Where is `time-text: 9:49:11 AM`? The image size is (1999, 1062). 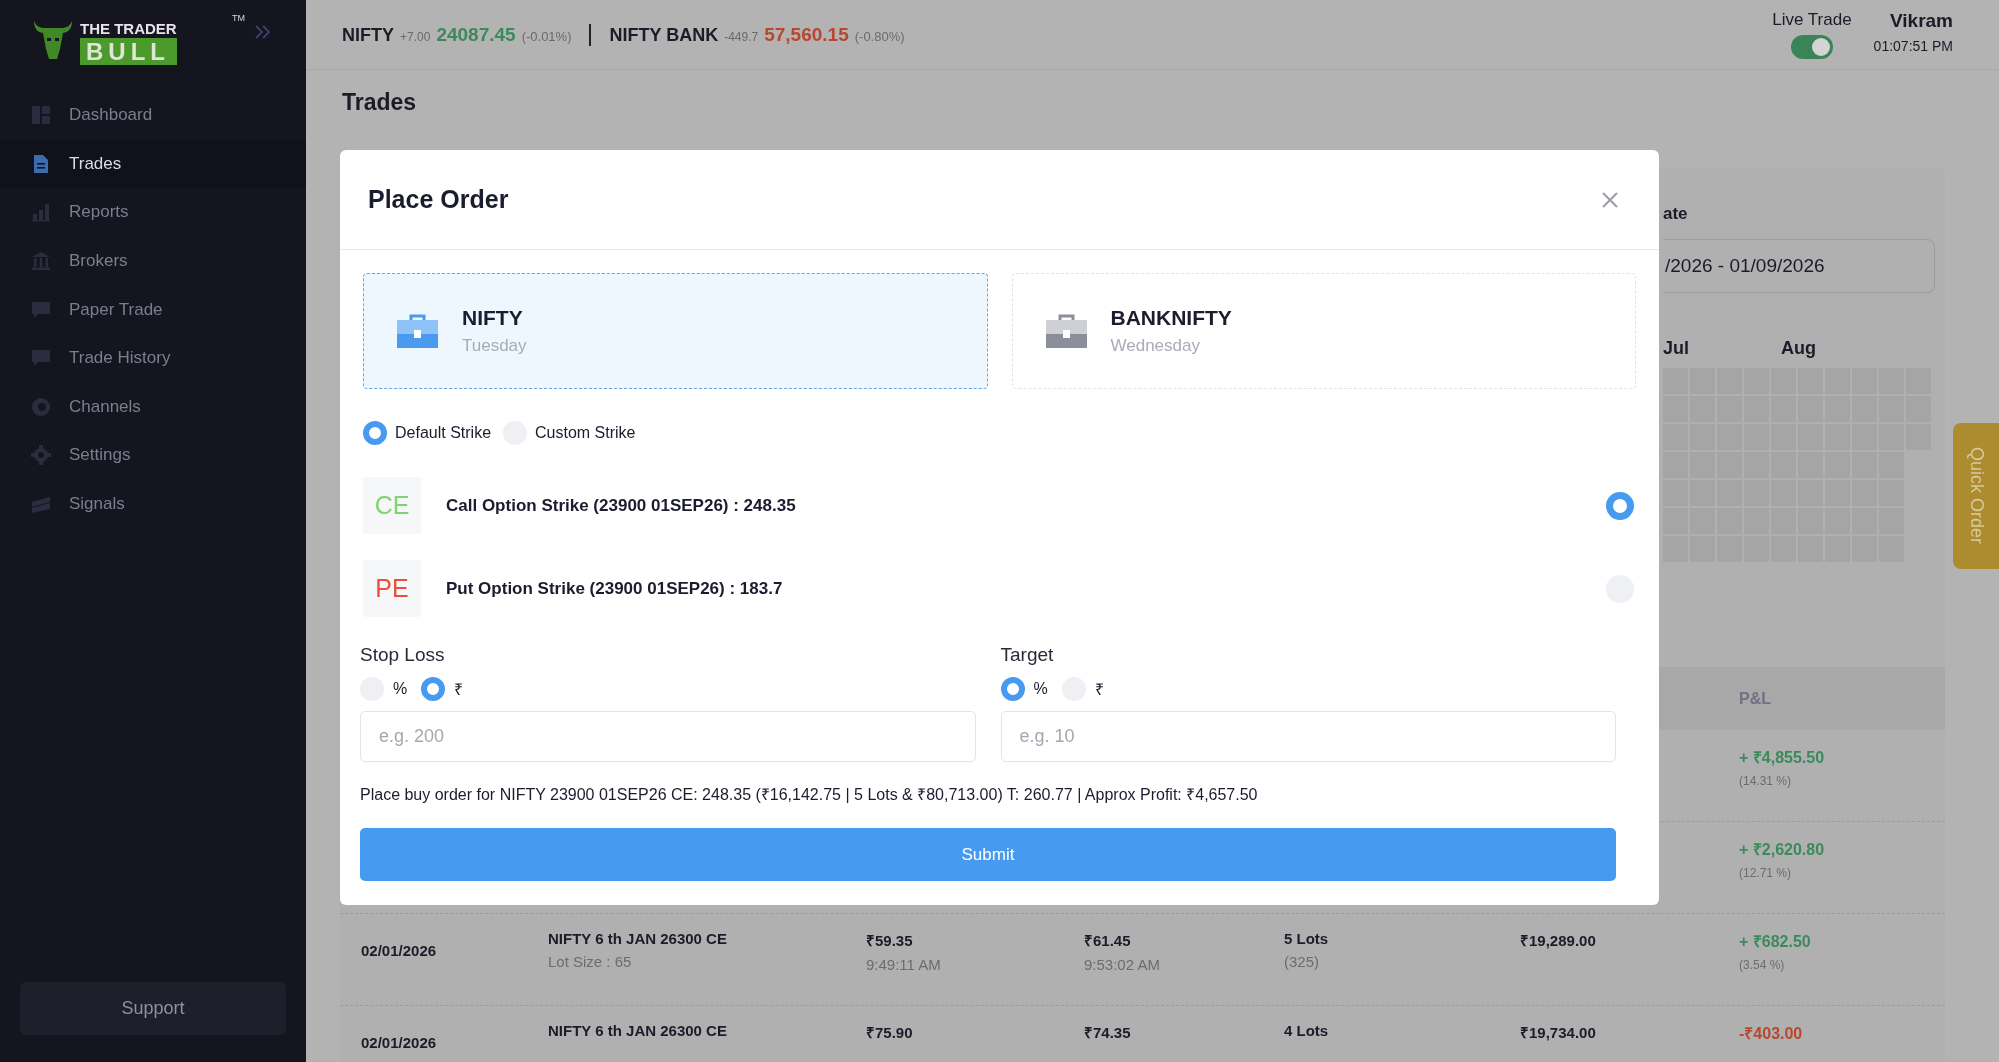 time-text: 9:49:11 AM is located at coordinates (904, 964).